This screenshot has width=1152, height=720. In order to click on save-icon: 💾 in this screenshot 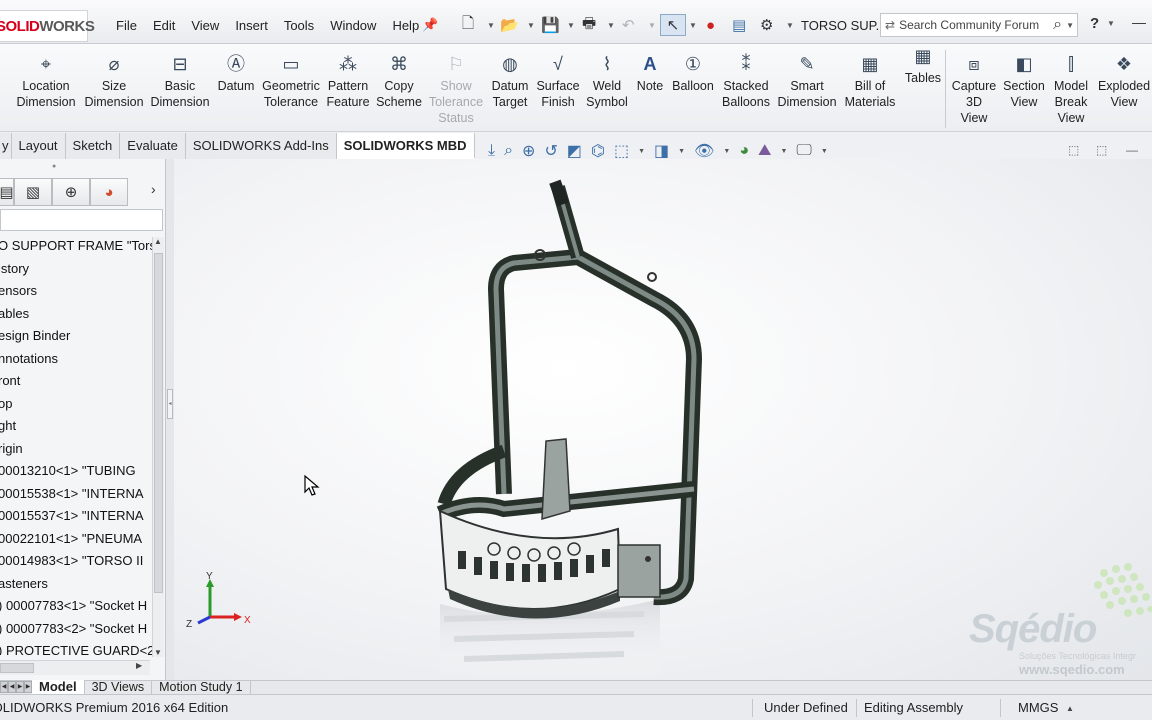, I will do `click(550, 25)`.